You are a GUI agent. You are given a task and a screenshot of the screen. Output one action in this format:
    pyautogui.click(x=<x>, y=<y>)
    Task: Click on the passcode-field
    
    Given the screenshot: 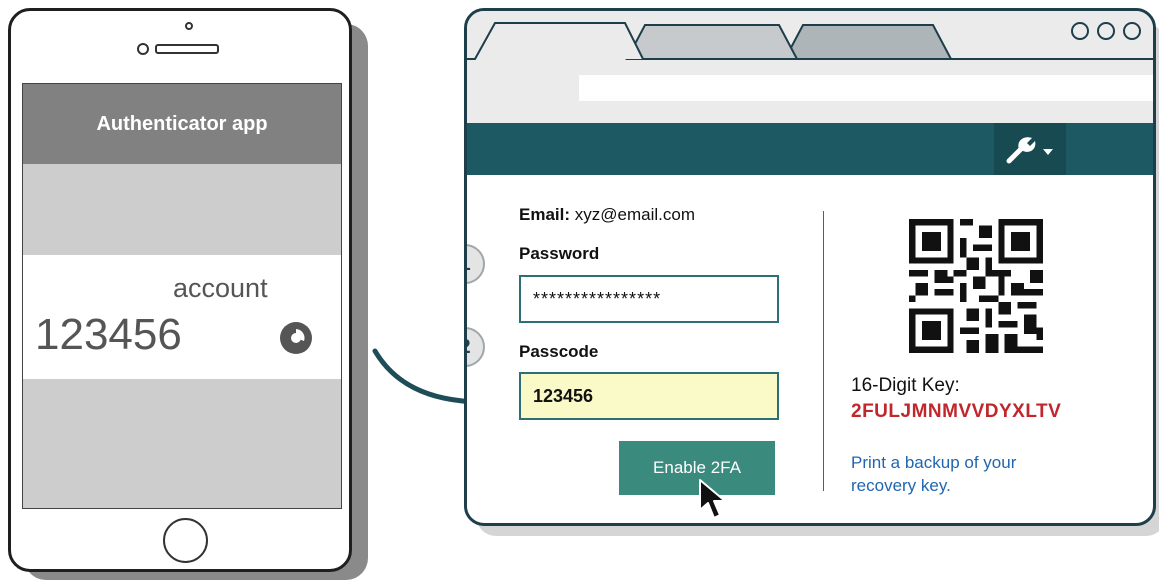 What is the action you would take?
    pyautogui.click(x=649, y=396)
    